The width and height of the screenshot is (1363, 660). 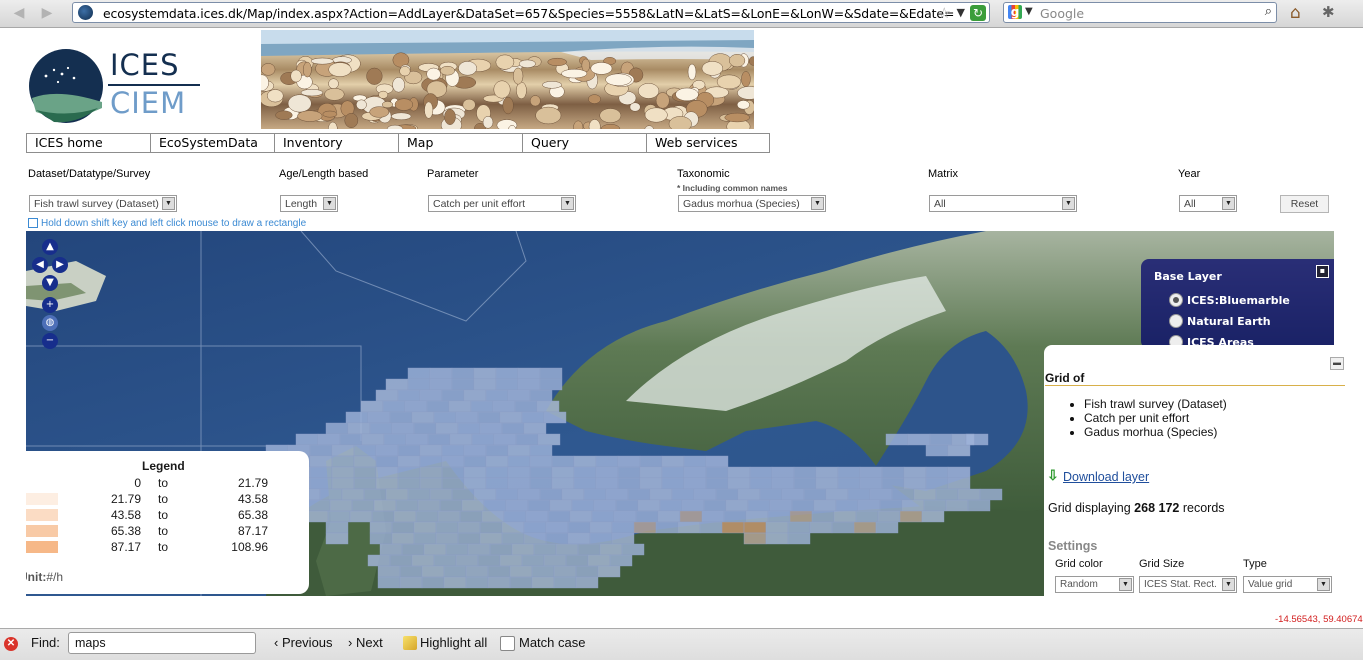 I want to click on dataset-select-value: Fish trawl survey (Dataset), so click(x=96, y=204).